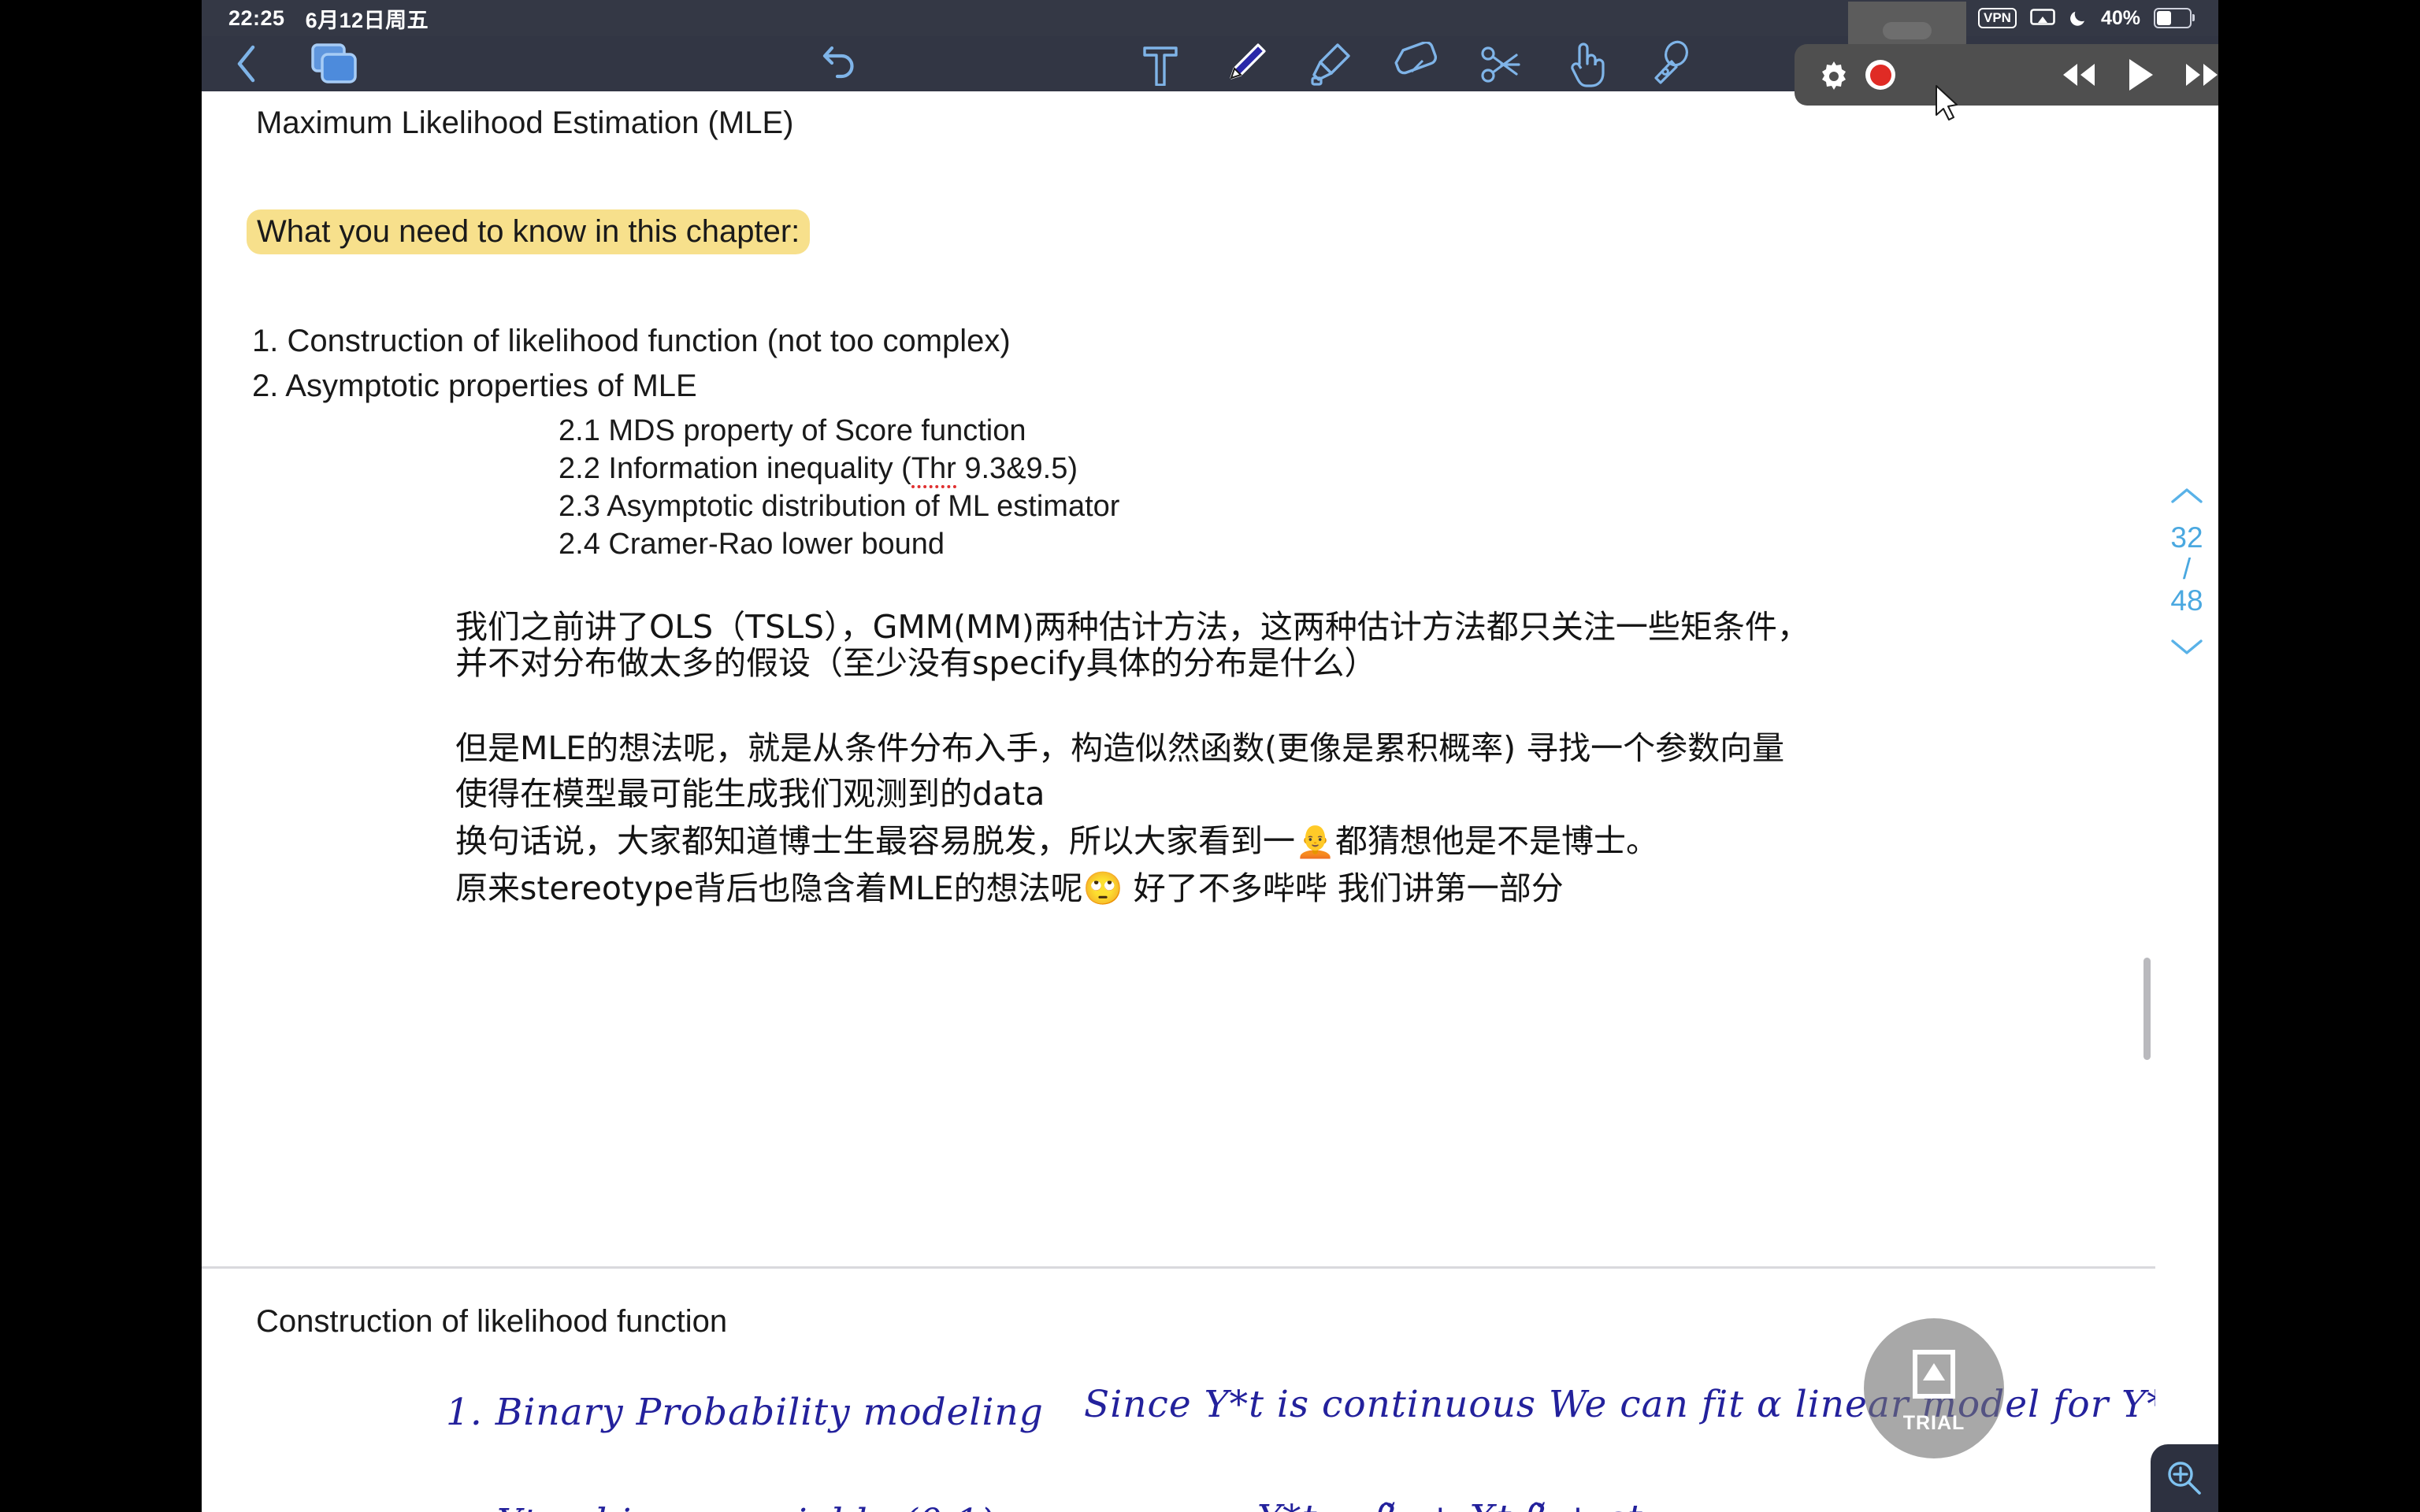 The image size is (2420, 1512). Describe the element at coordinates (839, 64) in the screenshot. I see `undo-icon` at that location.